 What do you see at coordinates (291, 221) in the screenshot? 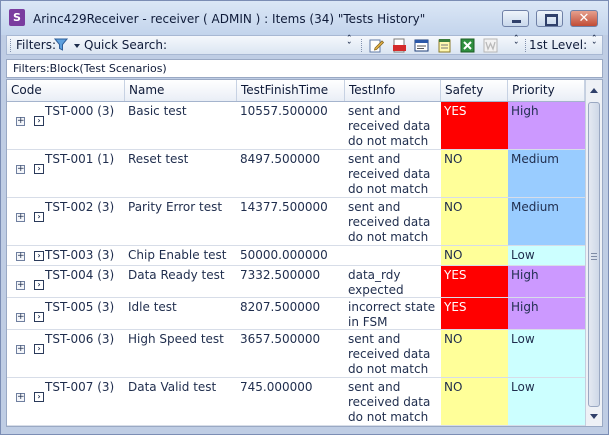
I see `test-finish-time-cell: 14377.500000` at bounding box center [291, 221].